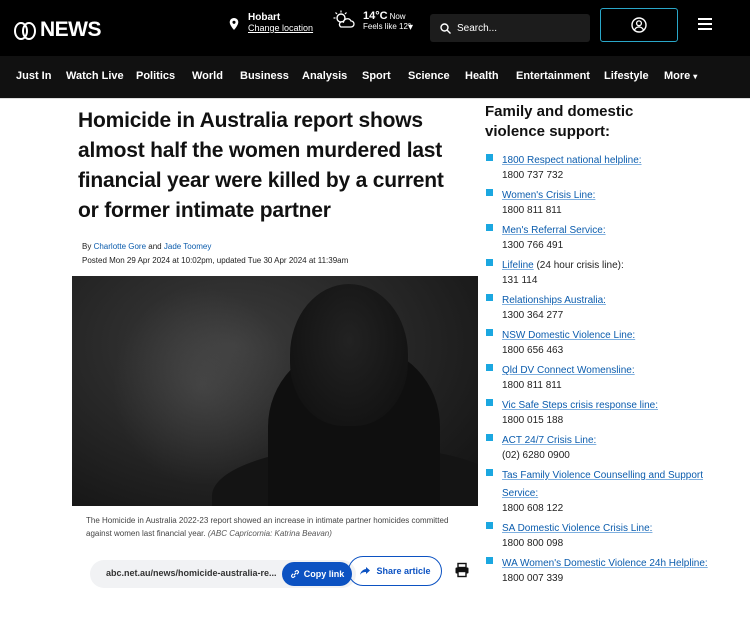 The image size is (750, 620). I want to click on nav-more: More ▾, so click(680, 76).